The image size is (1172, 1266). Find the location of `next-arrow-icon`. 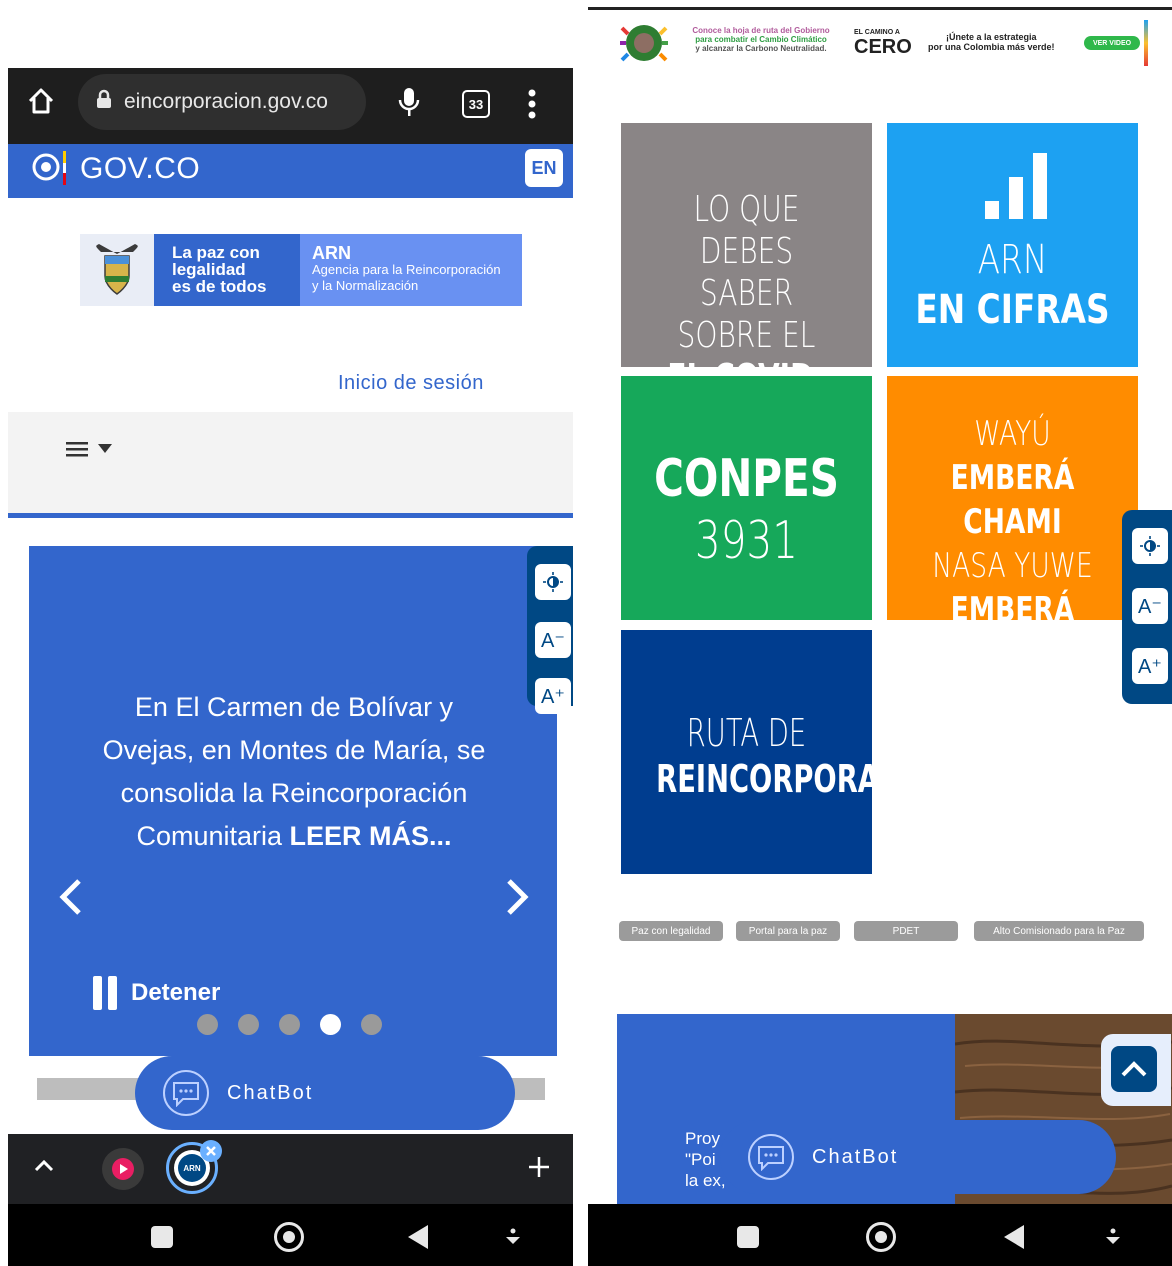

next-arrow-icon is located at coordinates (518, 901).